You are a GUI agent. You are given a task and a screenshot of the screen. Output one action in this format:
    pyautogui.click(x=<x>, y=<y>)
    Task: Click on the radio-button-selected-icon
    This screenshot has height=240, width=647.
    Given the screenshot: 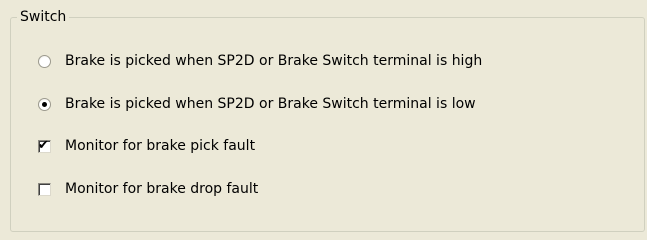 What is the action you would take?
    pyautogui.click(x=44, y=104)
    